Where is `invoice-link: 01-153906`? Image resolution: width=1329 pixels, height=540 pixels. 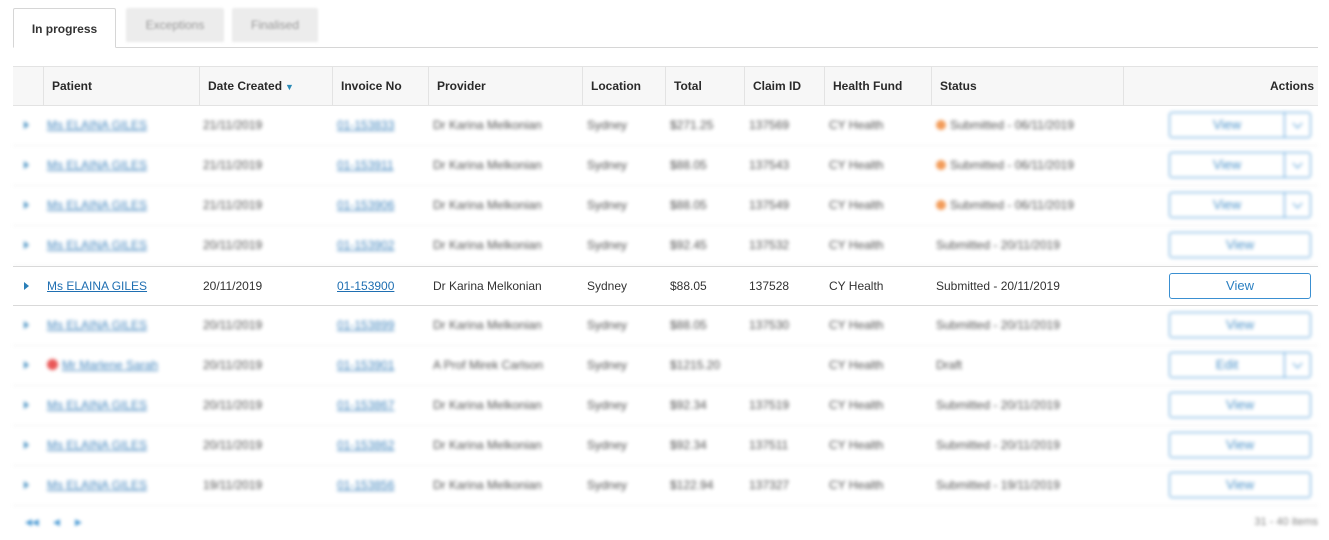
invoice-link: 01-153906 is located at coordinates (365, 205).